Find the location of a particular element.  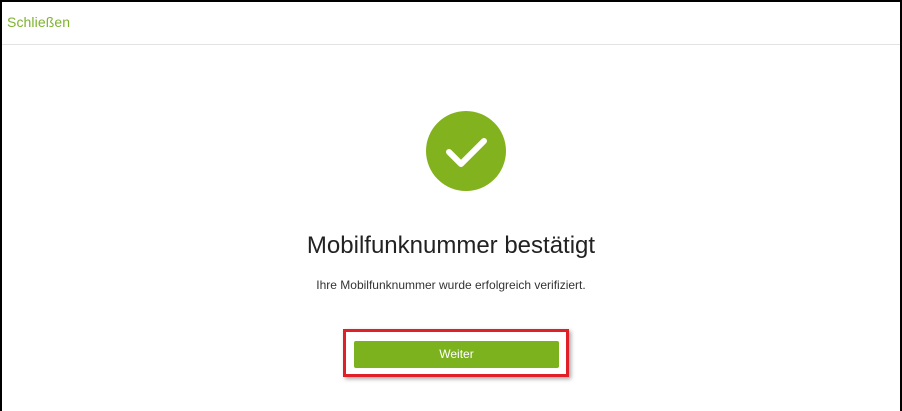

top-bar: Schließen is located at coordinates (451, 23).